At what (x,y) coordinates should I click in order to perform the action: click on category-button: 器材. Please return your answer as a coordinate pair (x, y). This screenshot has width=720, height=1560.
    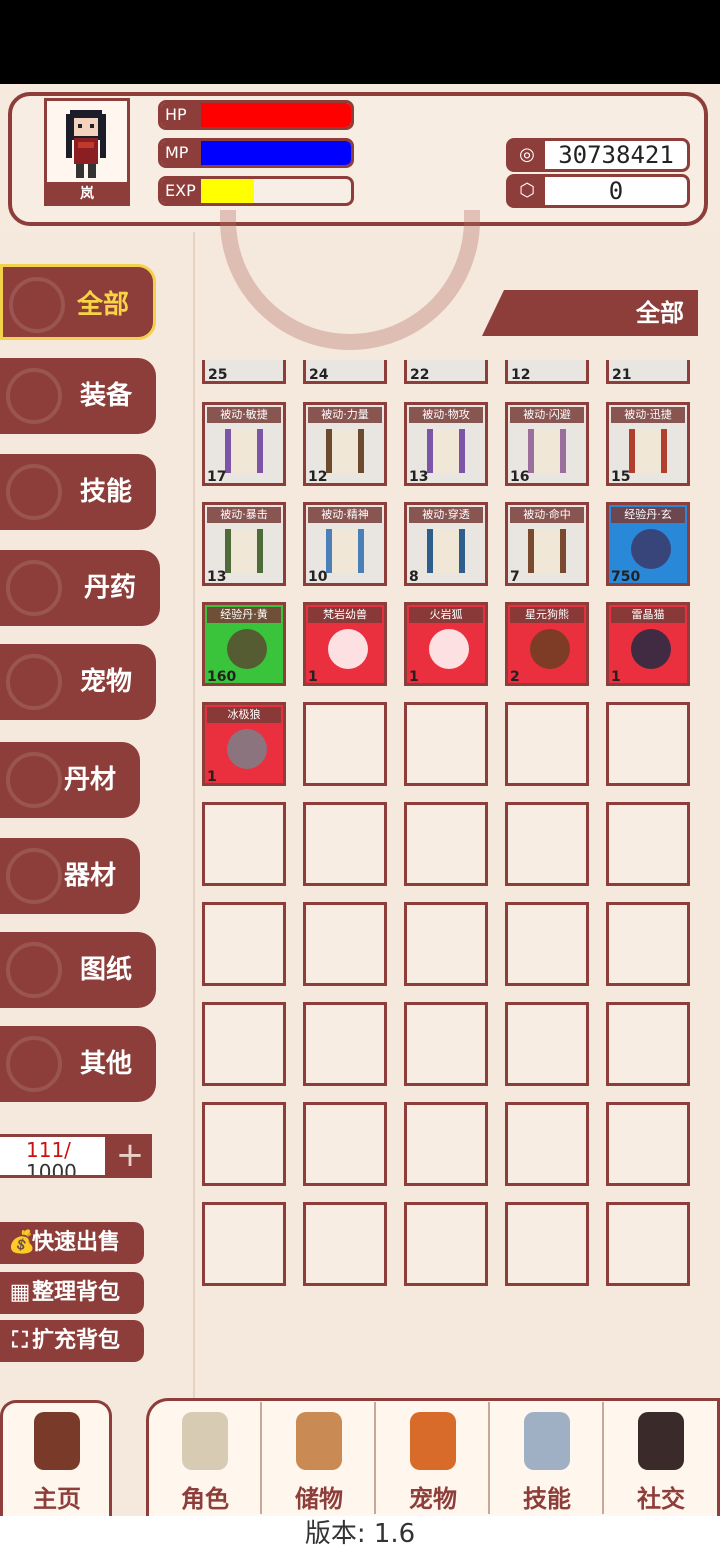
    Looking at the image, I should click on (70, 876).